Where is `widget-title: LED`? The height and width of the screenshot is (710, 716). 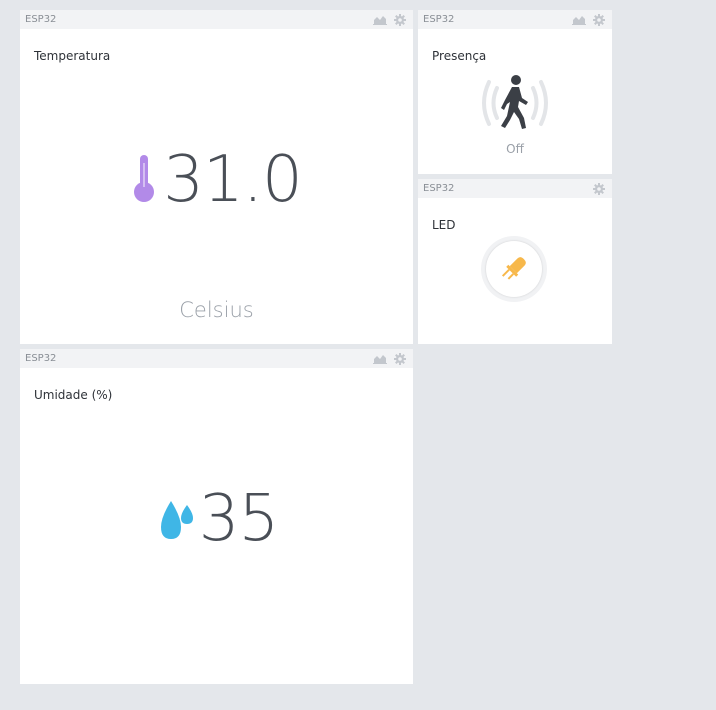
widget-title: LED is located at coordinates (444, 225).